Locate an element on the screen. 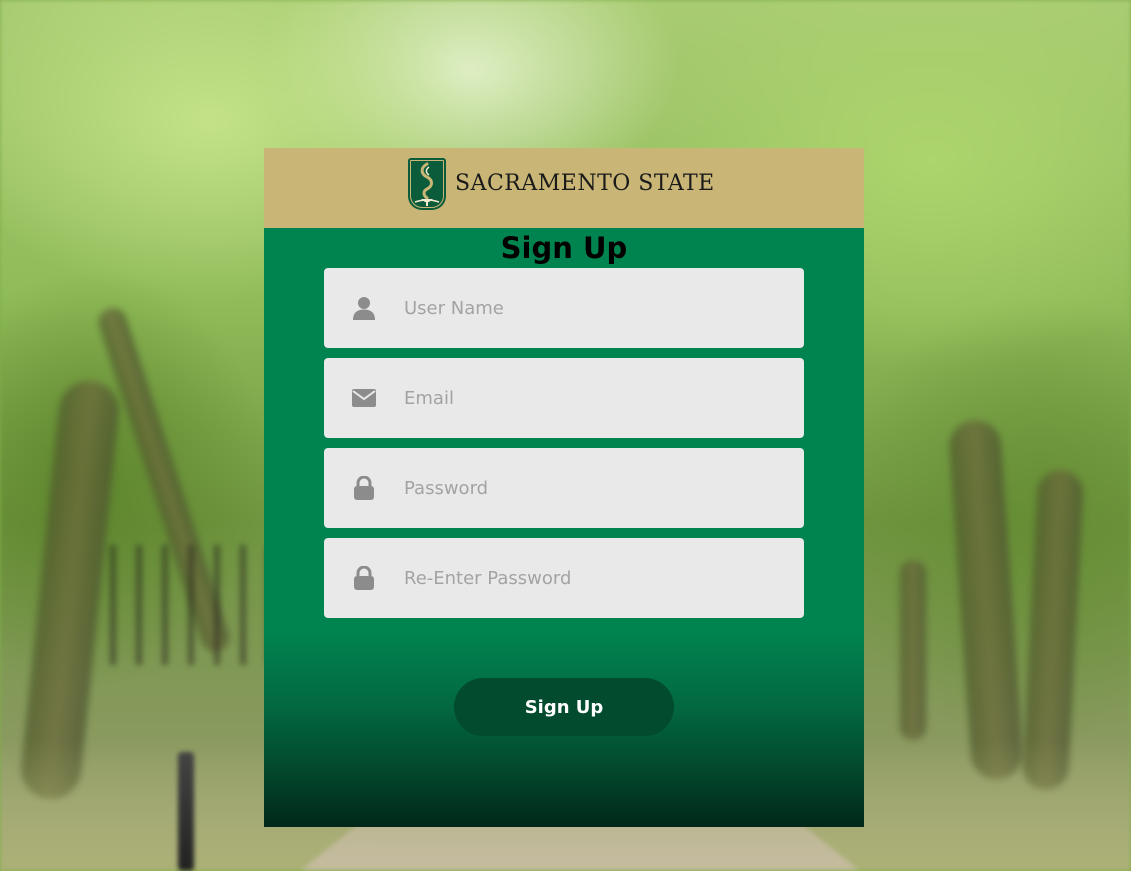 The height and width of the screenshot is (871, 1131). username-input is located at coordinates (594, 308).